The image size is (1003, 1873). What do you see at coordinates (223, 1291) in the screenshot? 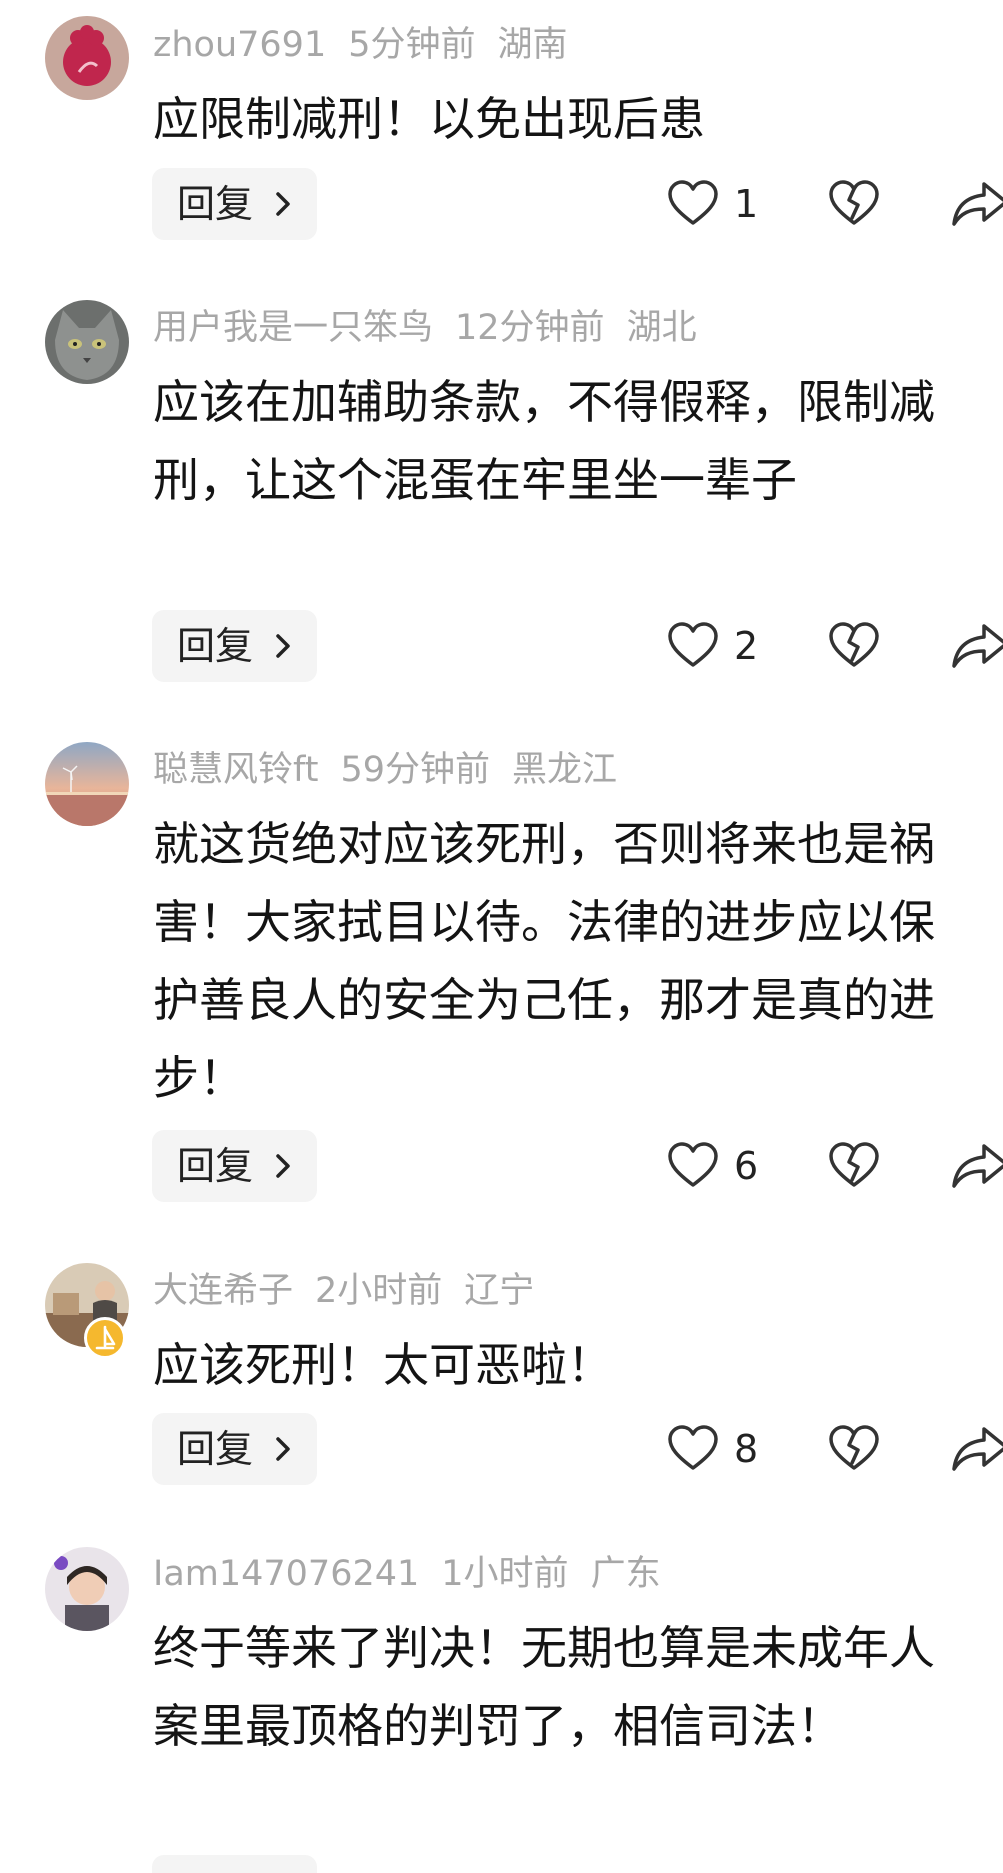
I see `comment-username: 大连希子` at bounding box center [223, 1291].